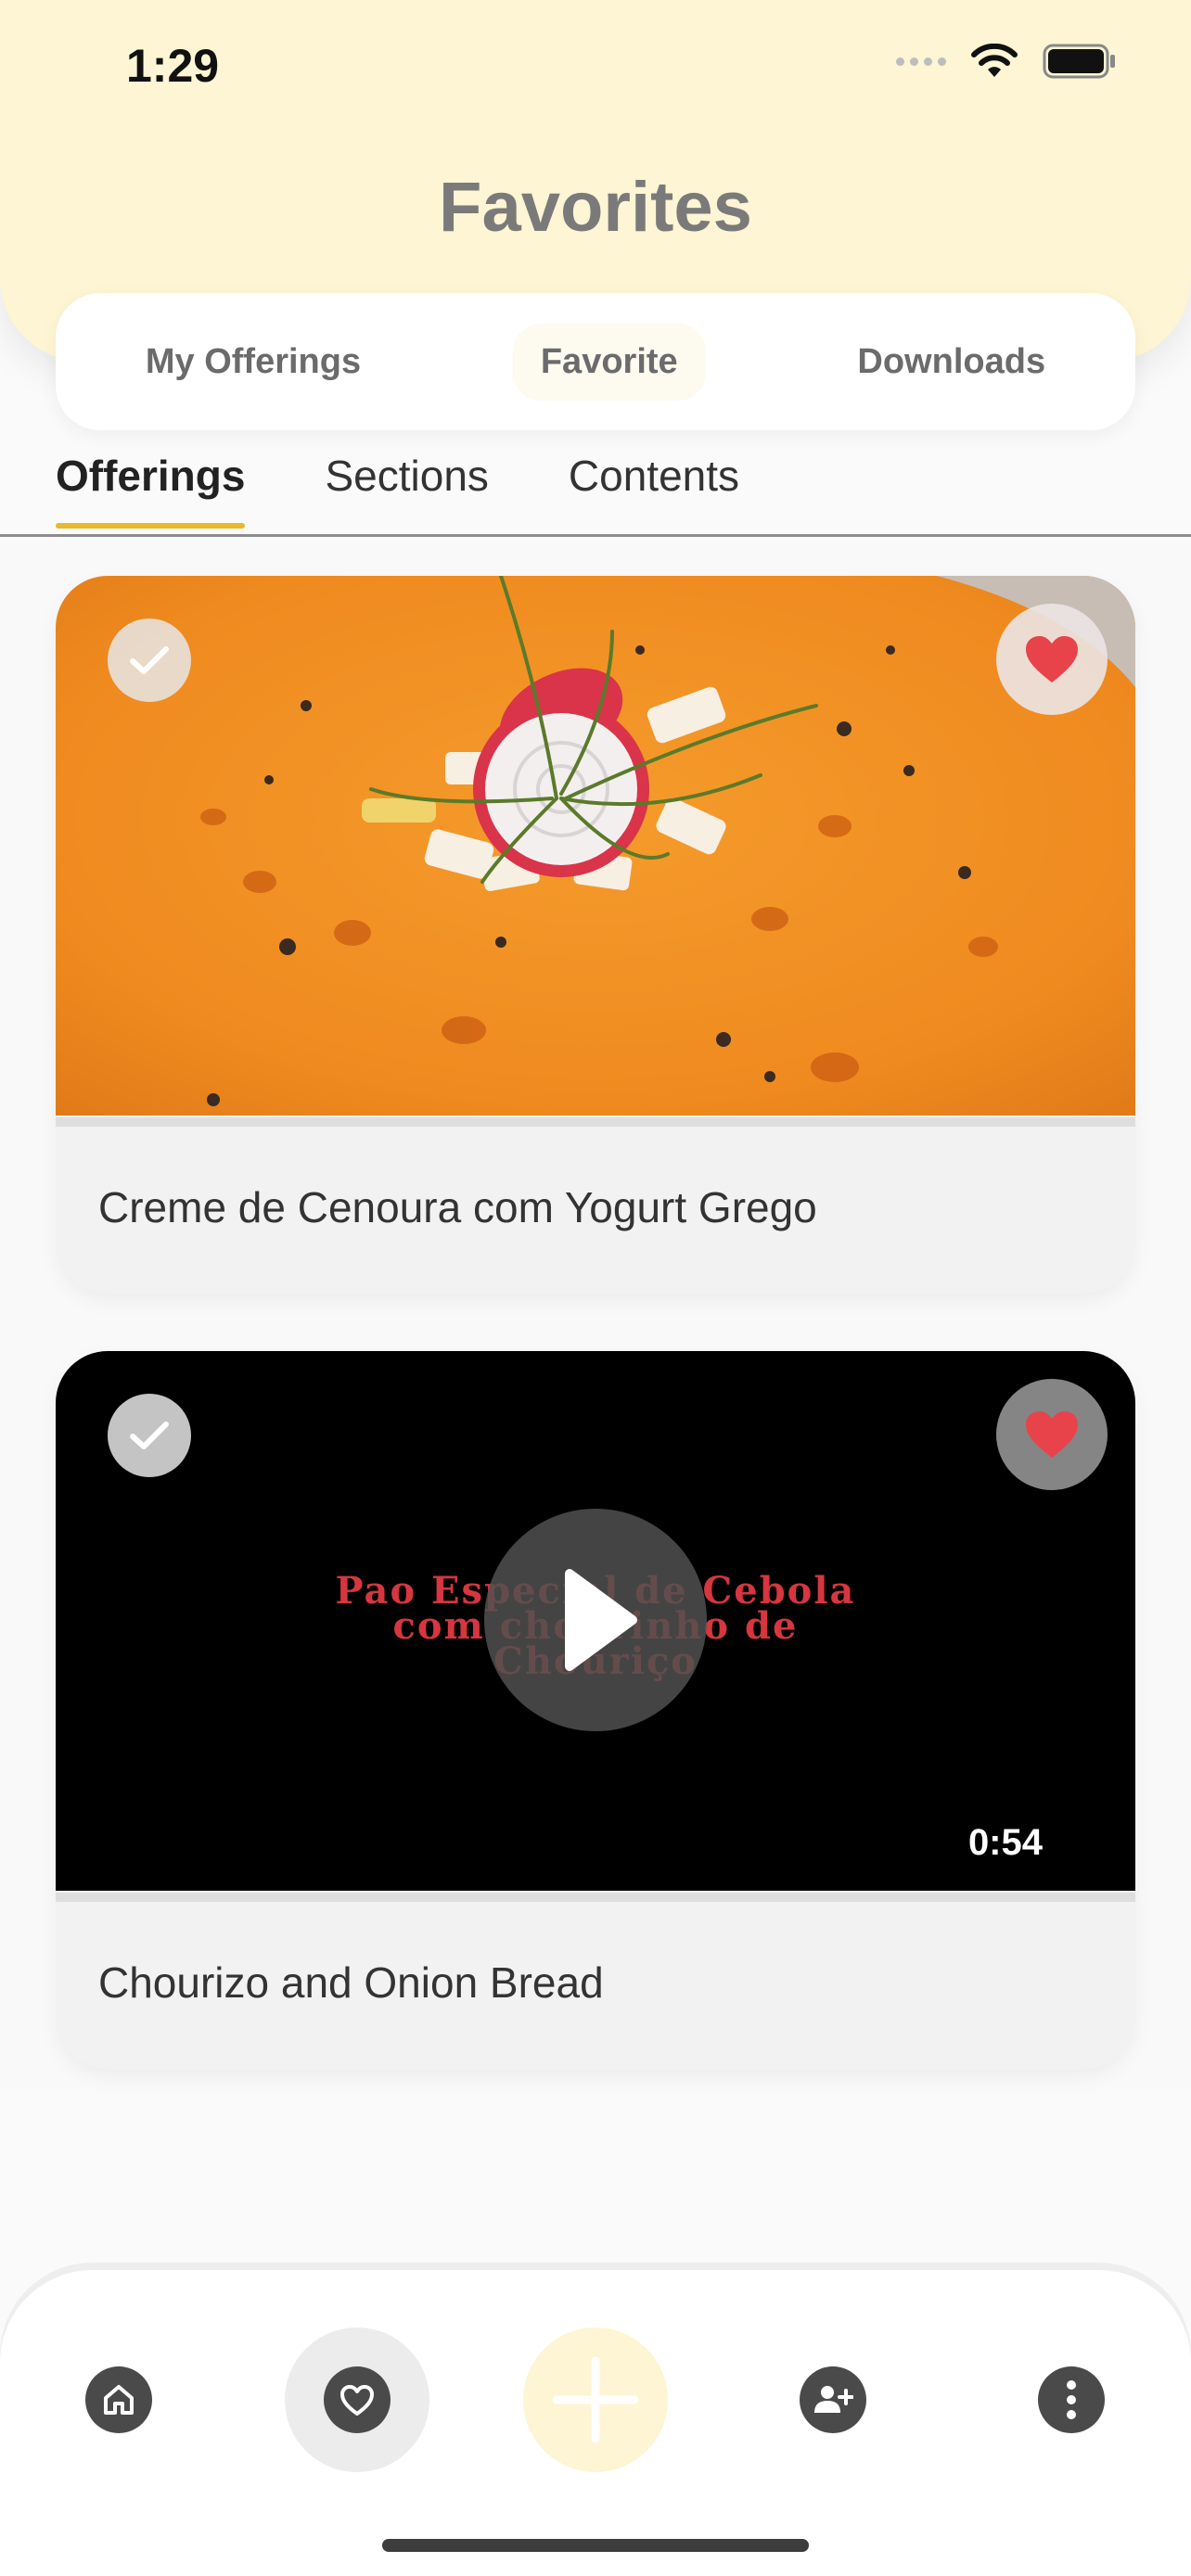 Image resolution: width=1191 pixels, height=2576 pixels. What do you see at coordinates (151, 490) in the screenshot?
I see `tab-offerings: Offerings` at bounding box center [151, 490].